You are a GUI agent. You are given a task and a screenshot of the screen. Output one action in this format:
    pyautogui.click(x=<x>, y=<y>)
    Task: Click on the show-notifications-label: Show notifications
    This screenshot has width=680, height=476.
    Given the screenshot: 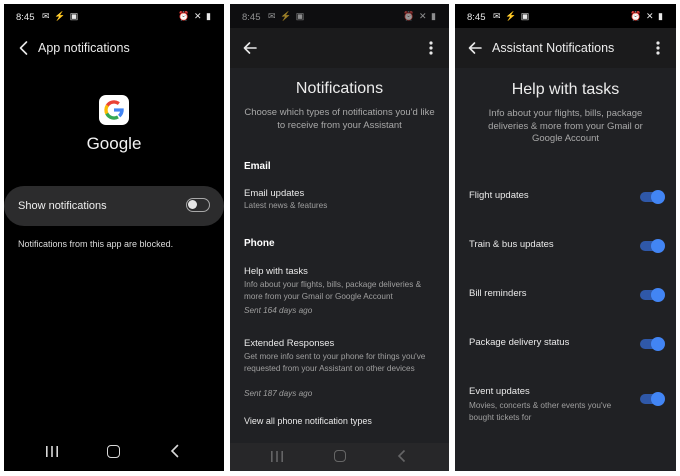 What is the action you would take?
    pyautogui.click(x=62, y=206)
    